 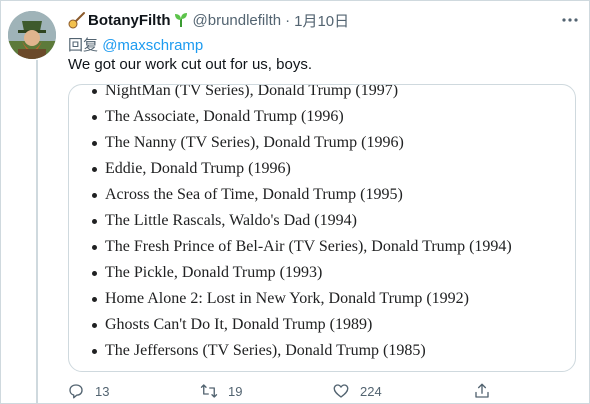 I want to click on retweet-count: 19, so click(x=235, y=391).